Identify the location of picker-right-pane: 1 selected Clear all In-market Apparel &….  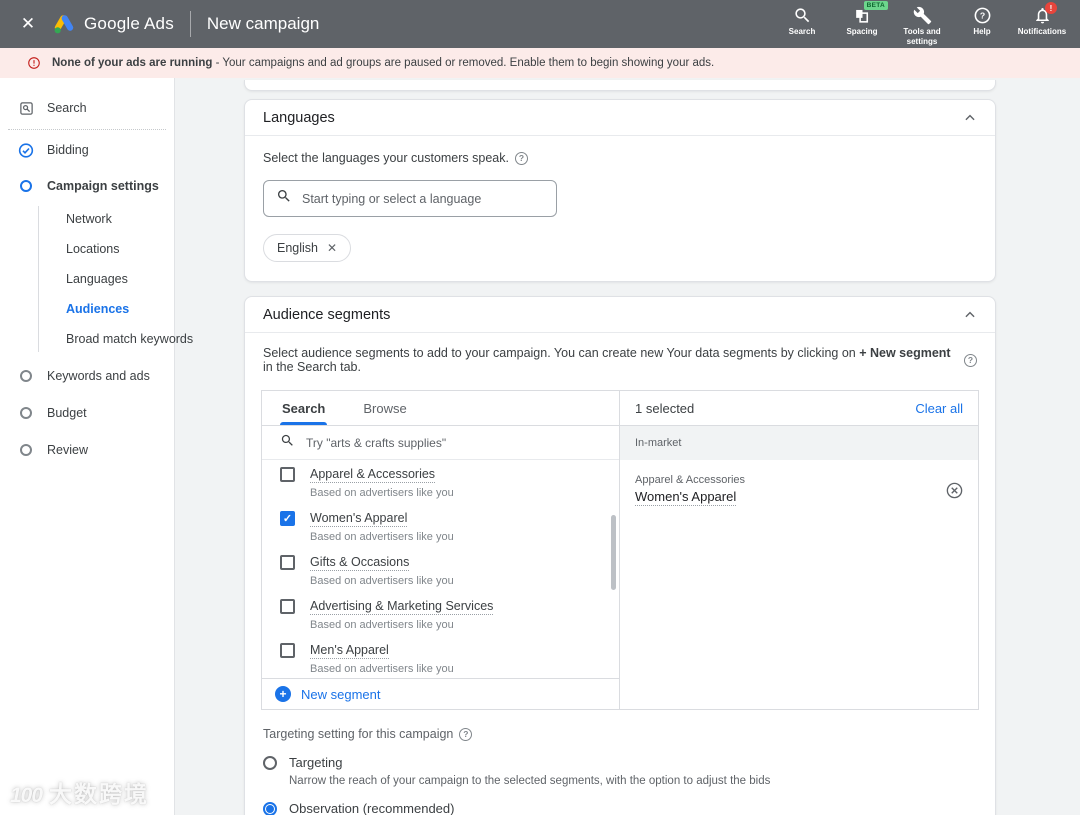
(799, 550).